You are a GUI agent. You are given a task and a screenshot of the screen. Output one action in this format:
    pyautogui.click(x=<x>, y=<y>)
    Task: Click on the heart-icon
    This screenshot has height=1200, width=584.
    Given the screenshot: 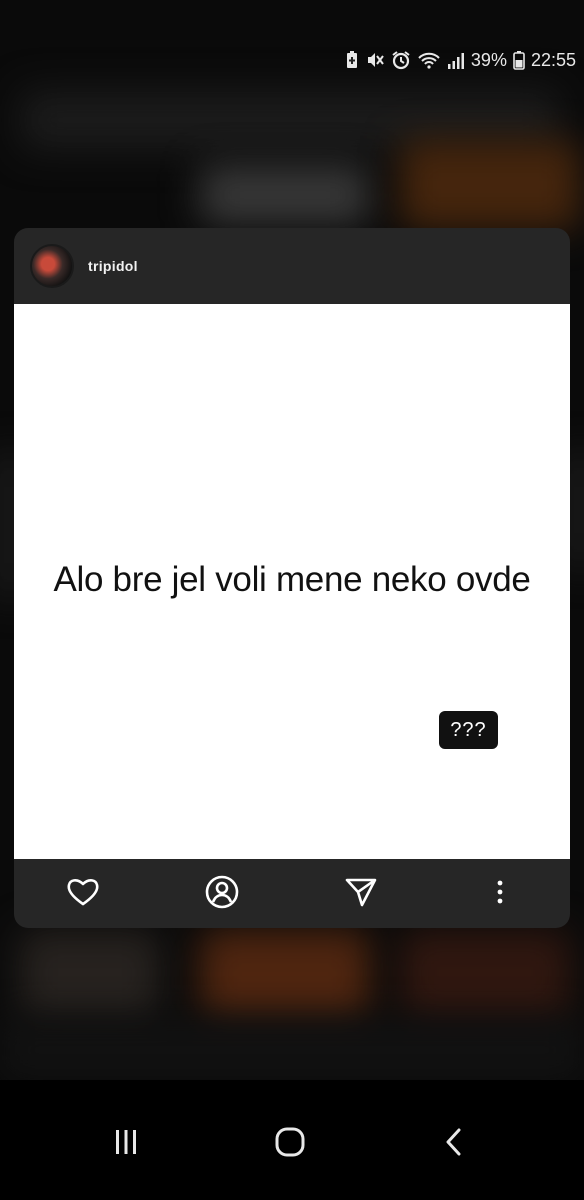 What is the action you would take?
    pyautogui.click(x=83, y=894)
    